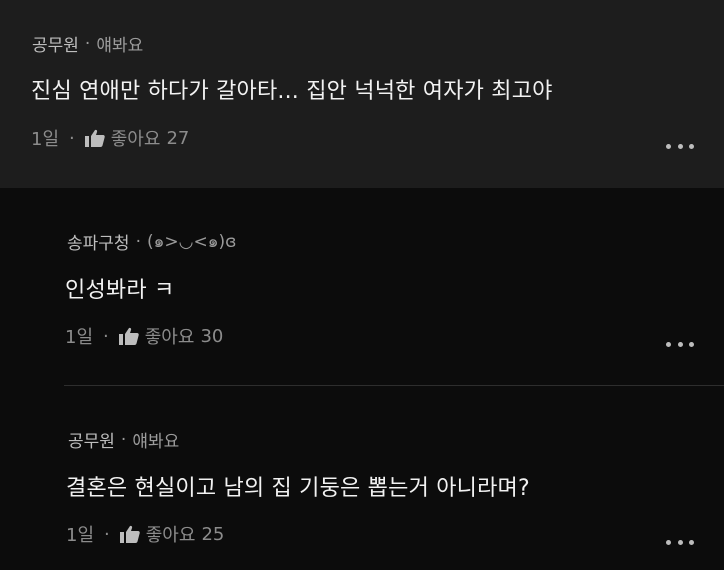 This screenshot has height=570, width=724. Describe the element at coordinates (178, 138) in the screenshot. I see `like-count: 27` at that location.